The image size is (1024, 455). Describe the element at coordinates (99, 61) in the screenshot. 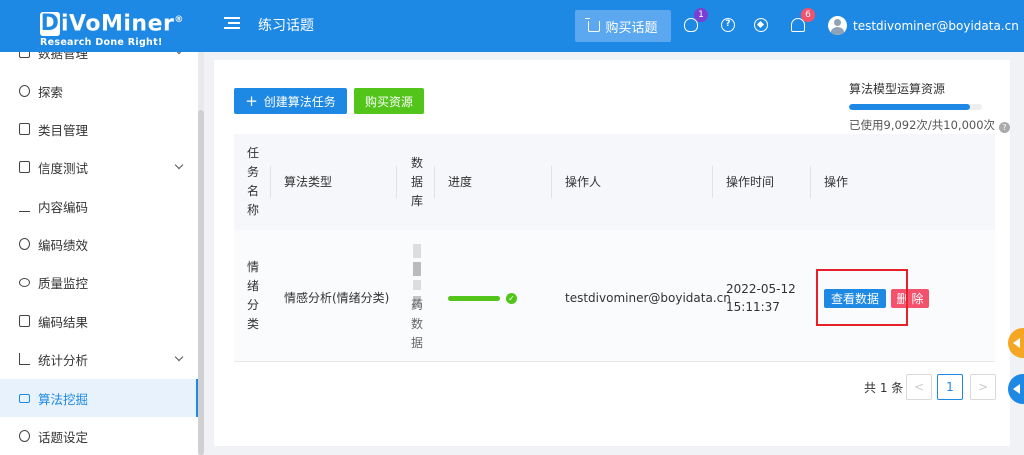

I see `sidebar-item-data-management: 数据管理` at that location.